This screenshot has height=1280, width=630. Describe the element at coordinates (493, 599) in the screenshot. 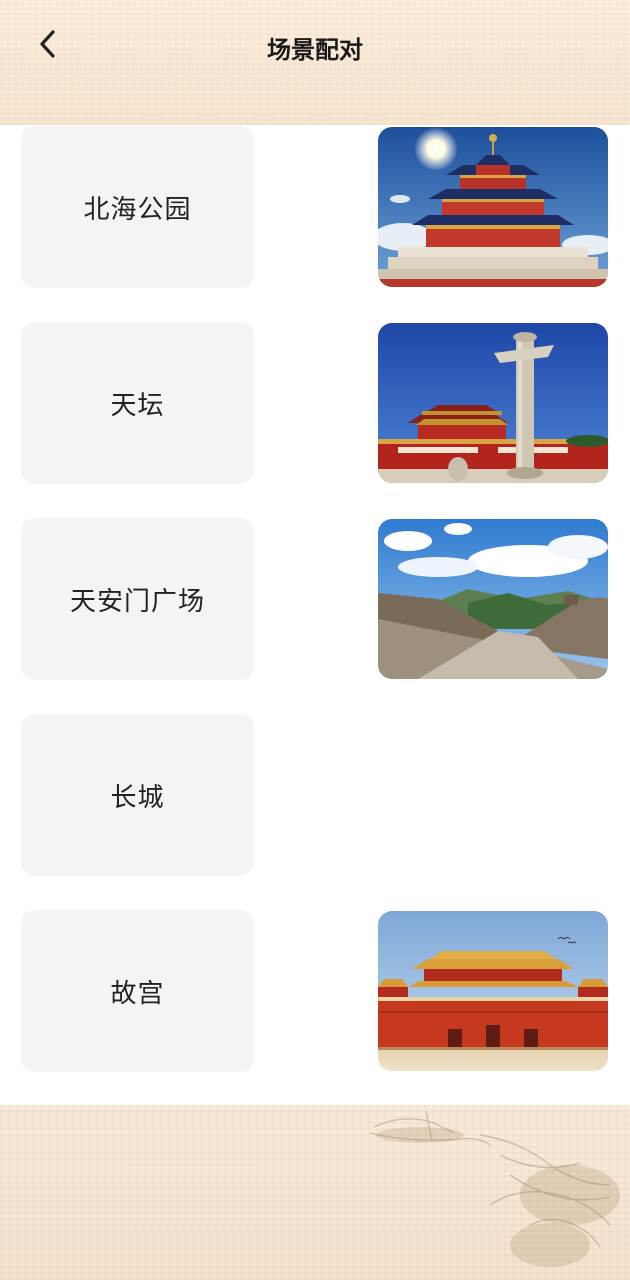

I see `great-wall-photo` at that location.